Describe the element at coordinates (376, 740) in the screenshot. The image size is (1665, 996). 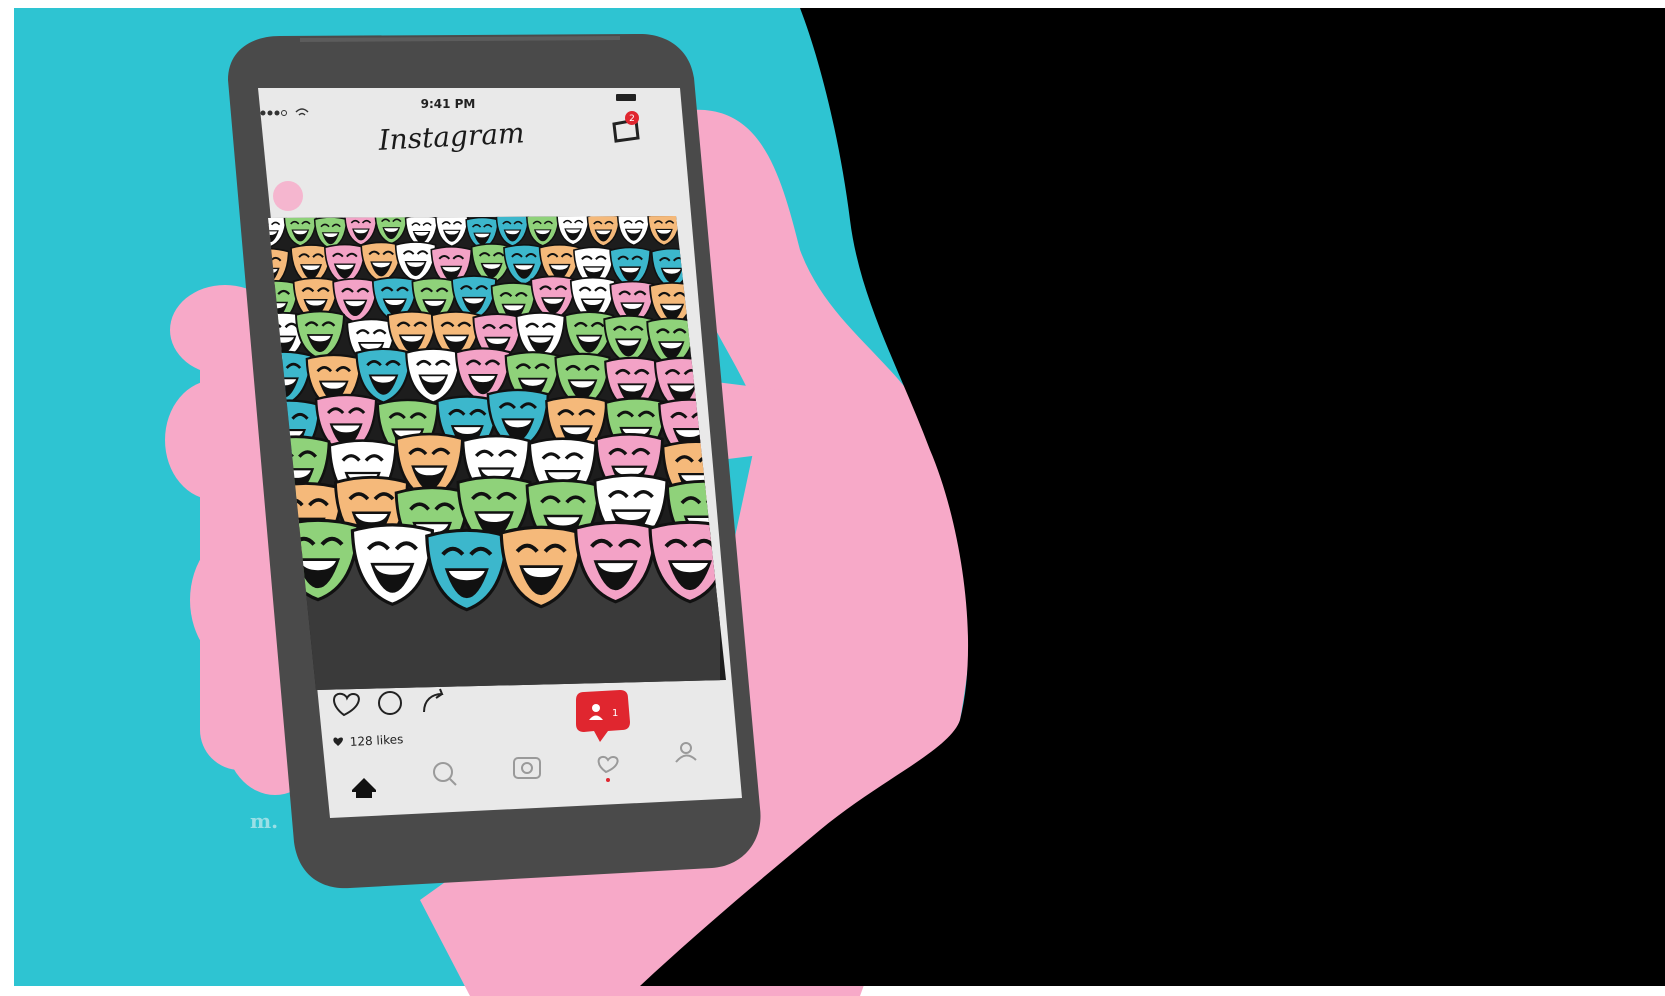
I see `likes-count: 128 likes` at that location.